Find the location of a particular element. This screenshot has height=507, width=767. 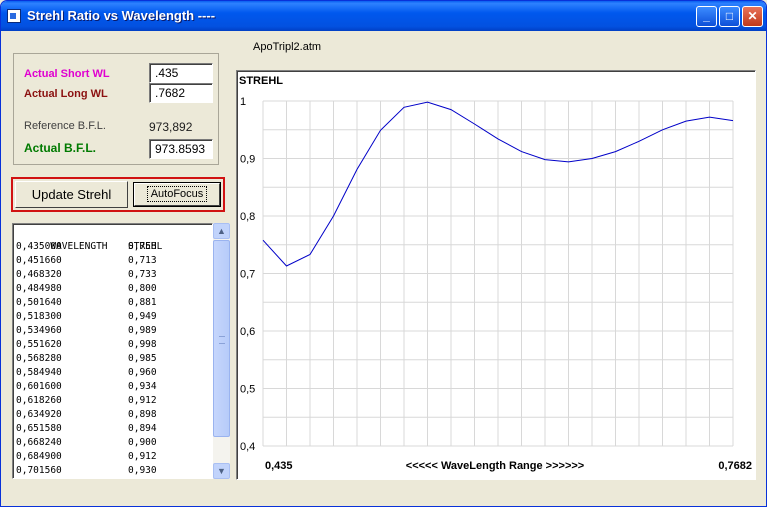

list-item: 0,484980 0,800 is located at coordinates (86, 289).